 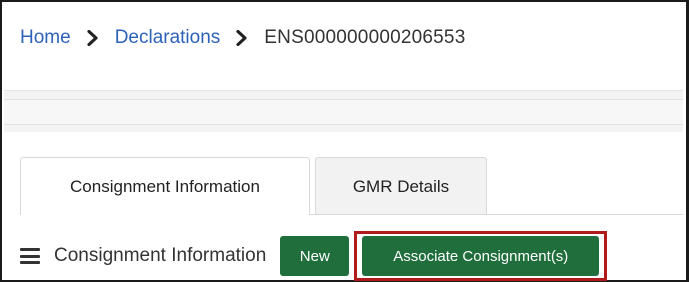 What do you see at coordinates (165, 186) in the screenshot?
I see `tab-consignment-information: Consignment Information` at bounding box center [165, 186].